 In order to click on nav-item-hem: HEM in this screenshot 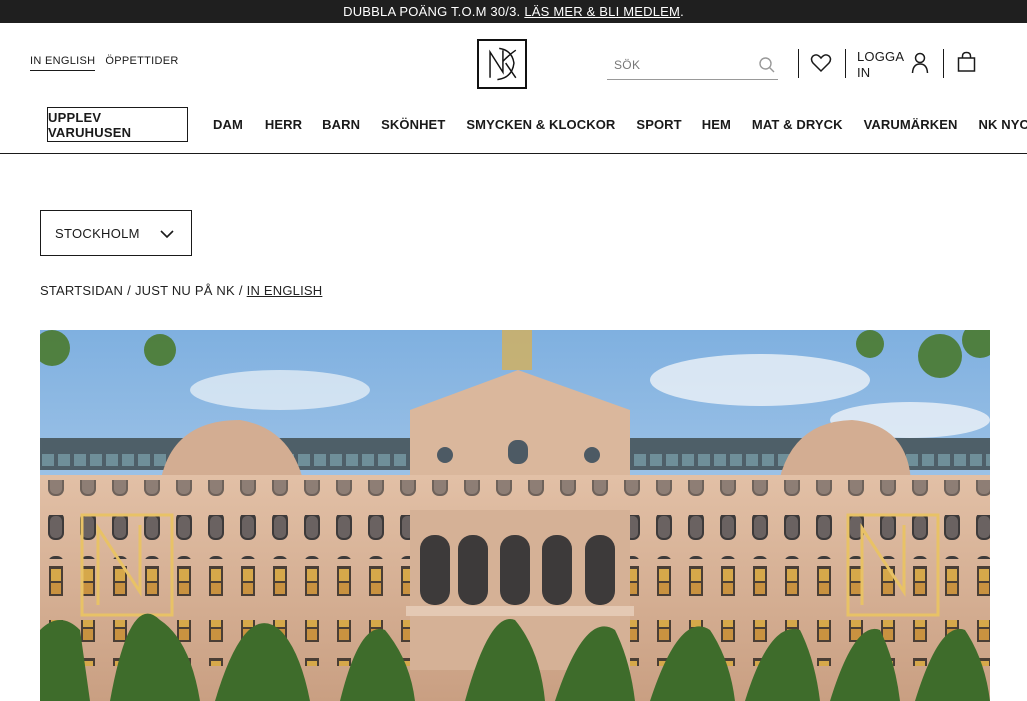, I will do `click(716, 124)`.